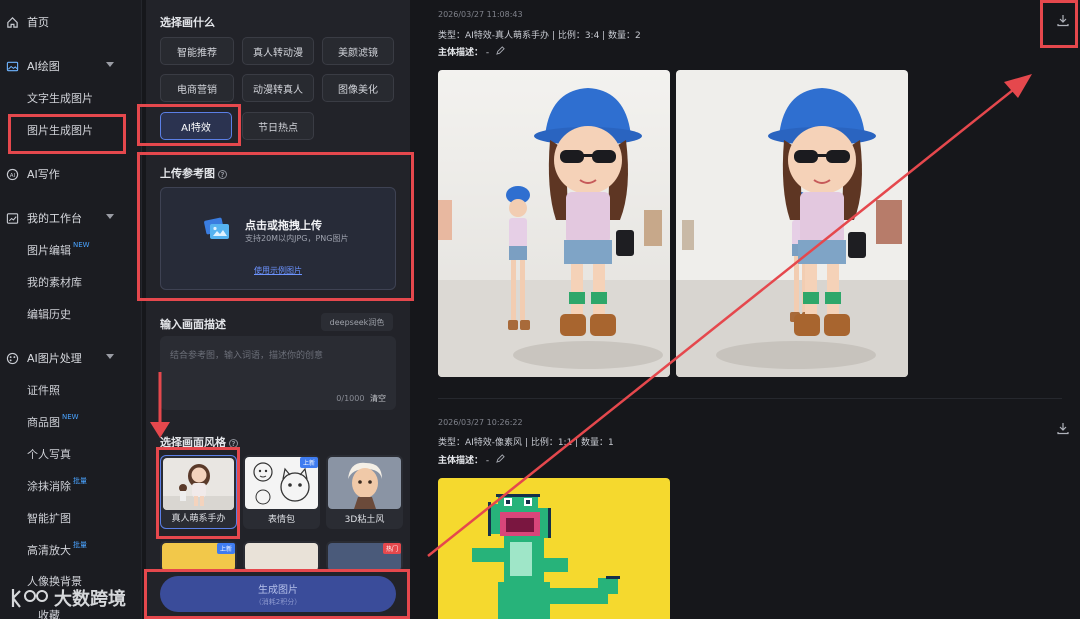 The width and height of the screenshot is (1080, 619). What do you see at coordinates (43, 174) in the screenshot?
I see `nav-ai-write-label: AI写作` at bounding box center [43, 174].